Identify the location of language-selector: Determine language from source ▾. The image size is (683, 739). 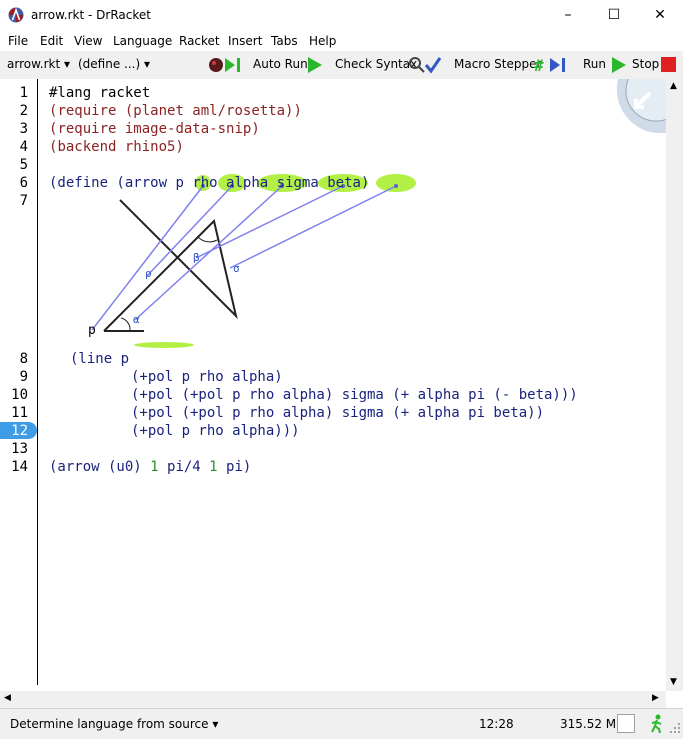
(114, 724).